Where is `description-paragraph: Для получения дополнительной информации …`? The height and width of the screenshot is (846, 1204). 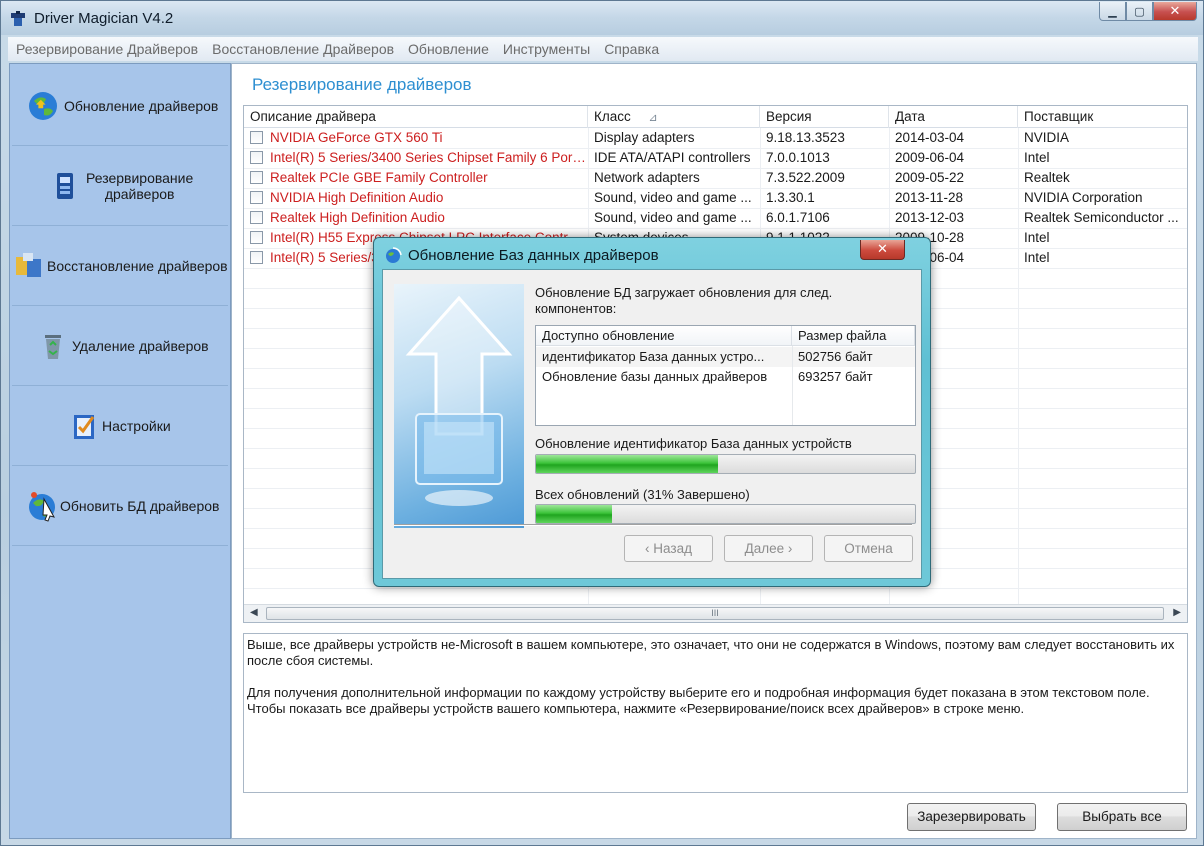 description-paragraph: Для получения дополнительной информации … is located at coordinates (698, 700).